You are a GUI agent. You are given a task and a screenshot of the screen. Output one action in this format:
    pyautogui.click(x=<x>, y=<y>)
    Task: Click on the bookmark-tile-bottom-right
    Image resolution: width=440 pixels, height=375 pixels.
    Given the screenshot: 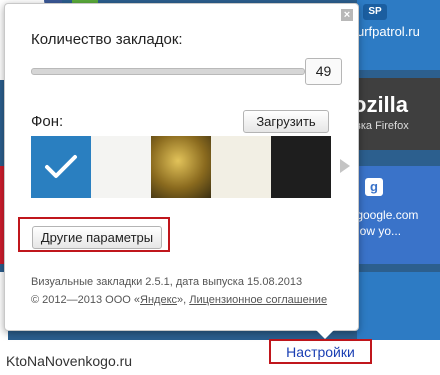 What is the action you would take?
    pyautogui.click(x=398, y=306)
    